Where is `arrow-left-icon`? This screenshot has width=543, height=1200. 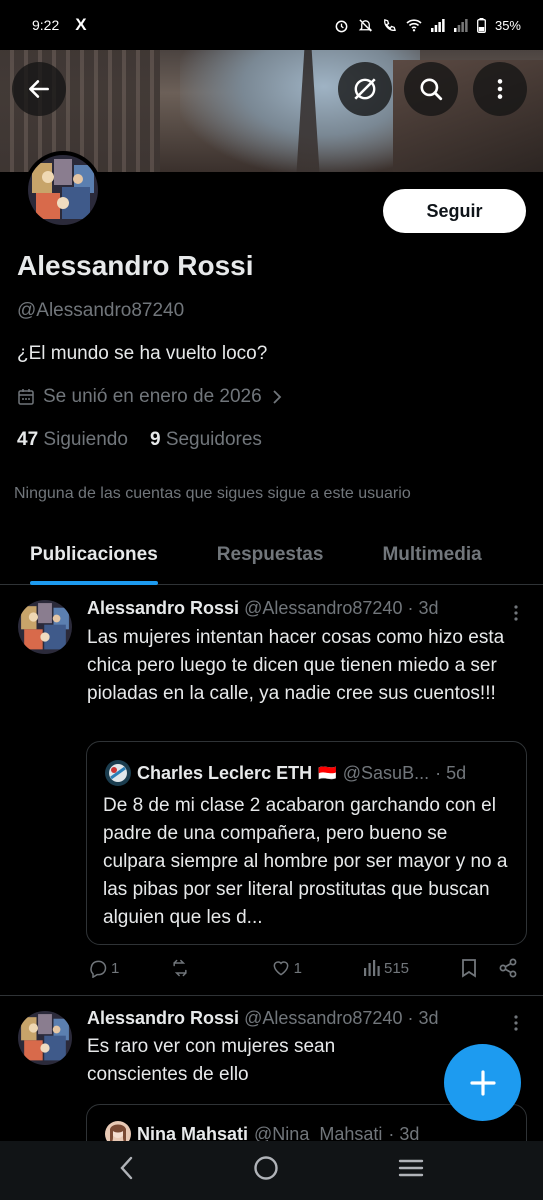
arrow-left-icon is located at coordinates (39, 89).